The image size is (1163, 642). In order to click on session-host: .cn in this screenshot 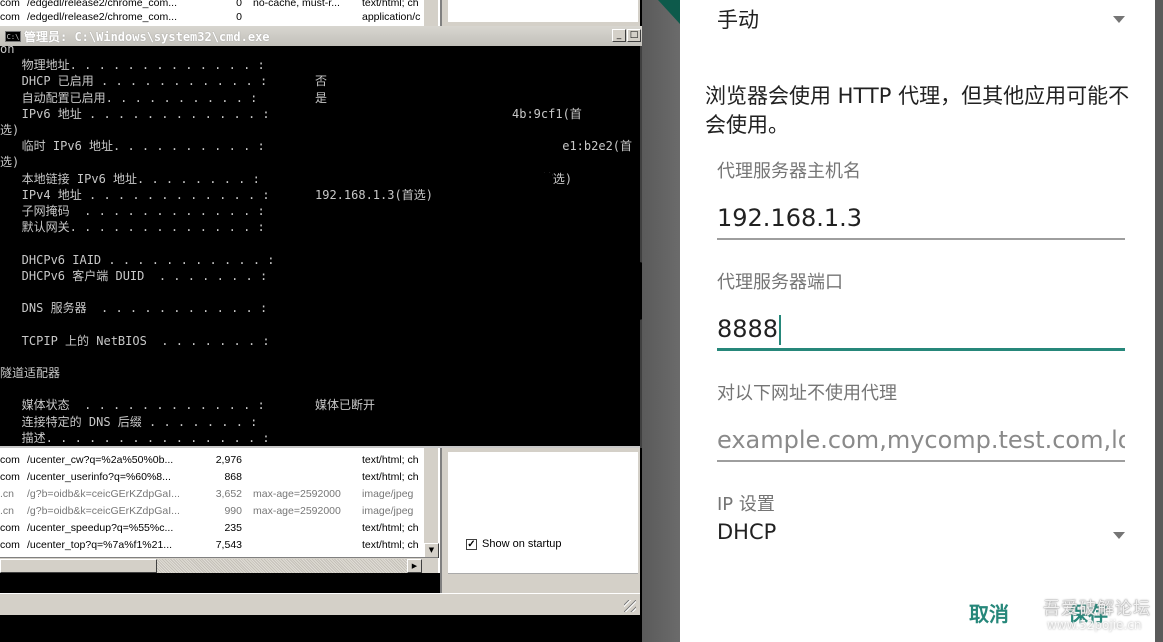, I will do `click(7, 494)`.